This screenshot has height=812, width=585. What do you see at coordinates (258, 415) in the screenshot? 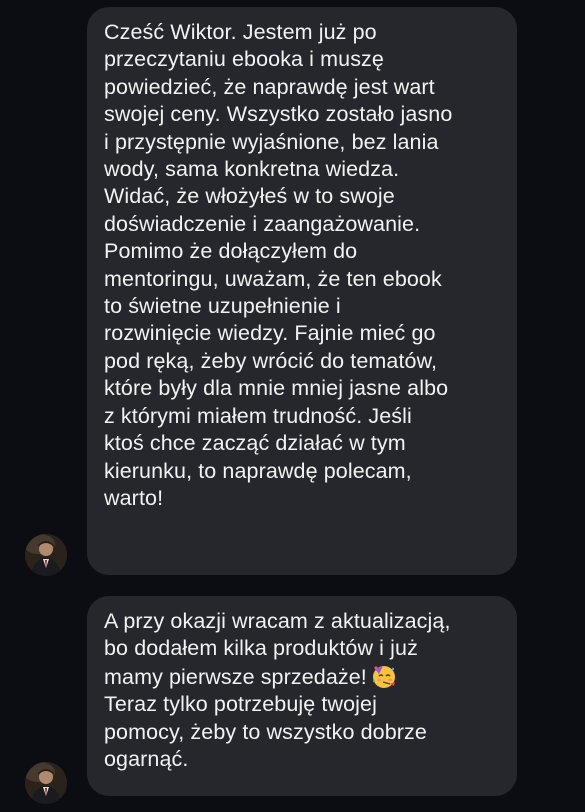
I see `message-text-line: z którymi miałem trudność. Jeśli` at bounding box center [258, 415].